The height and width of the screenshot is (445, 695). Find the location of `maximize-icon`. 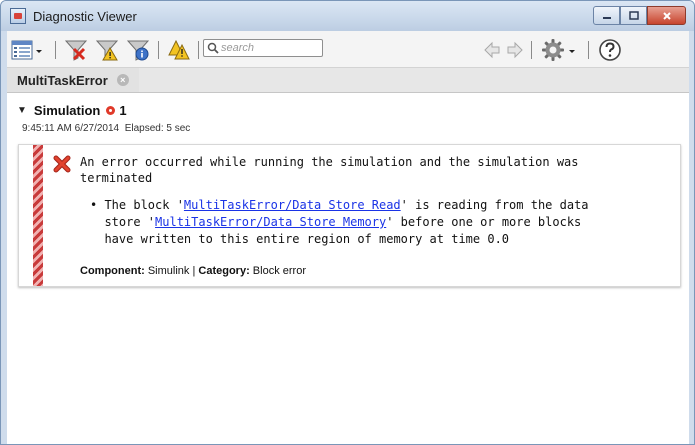

maximize-icon is located at coordinates (633, 15).